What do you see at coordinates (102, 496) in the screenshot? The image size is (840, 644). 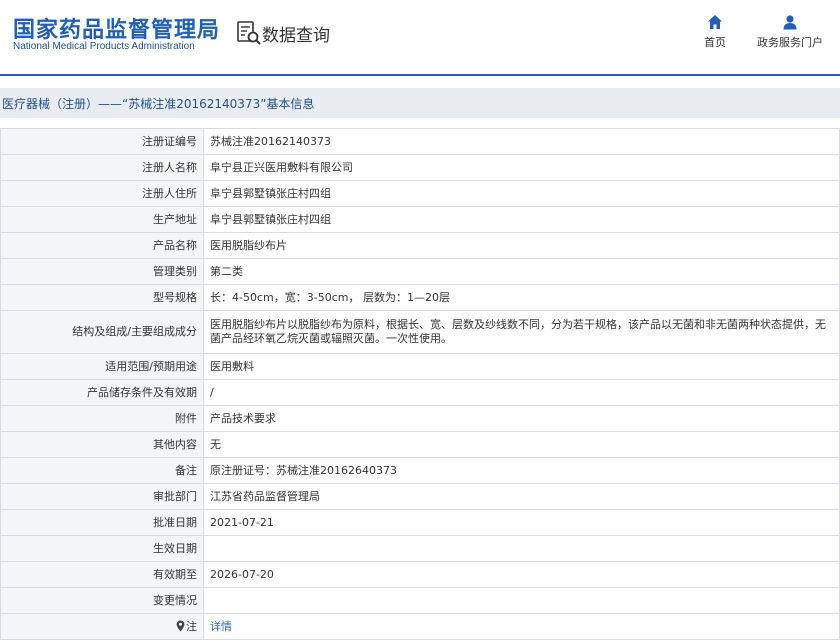 I see `field-label: 审批部门` at bounding box center [102, 496].